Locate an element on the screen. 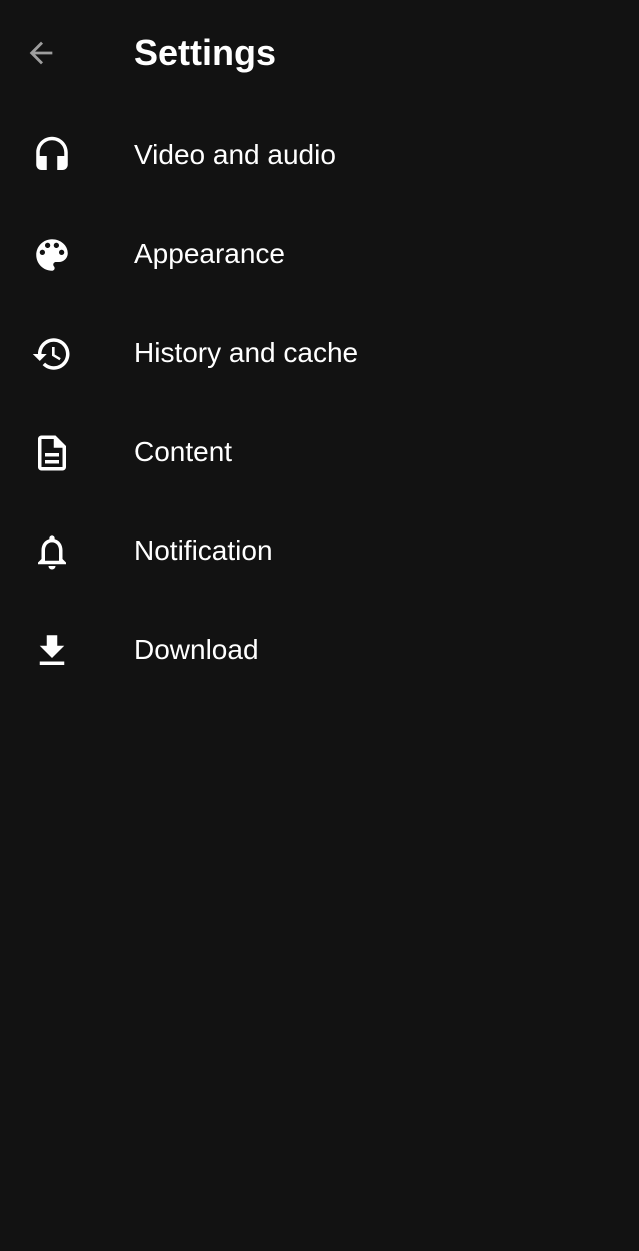 Image resolution: width=639 pixels, height=1251 pixels. settings-item-history-and-cache: History and cache is located at coordinates (319, 353).